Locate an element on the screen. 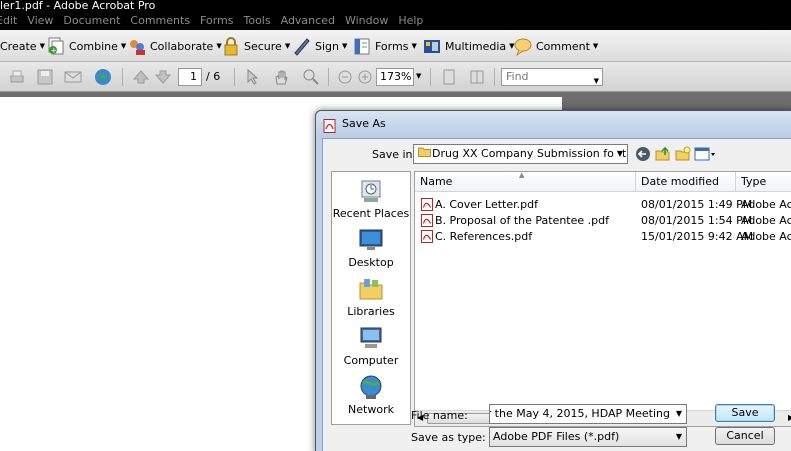 This screenshot has width=791, height=451. save-as-type-label: Save as type: is located at coordinates (448, 437).